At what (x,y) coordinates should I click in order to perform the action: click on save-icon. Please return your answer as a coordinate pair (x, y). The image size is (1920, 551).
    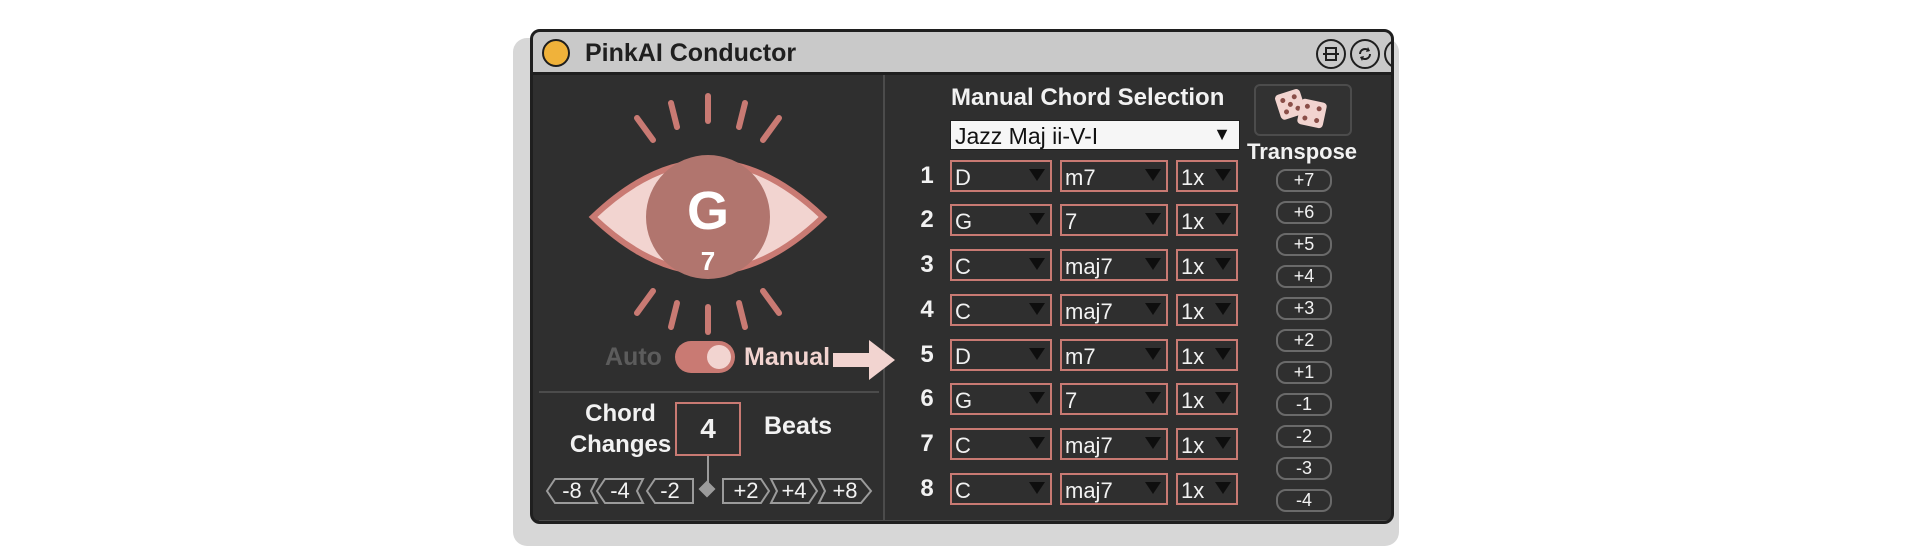
    Looking at the image, I should click on (1387, 54).